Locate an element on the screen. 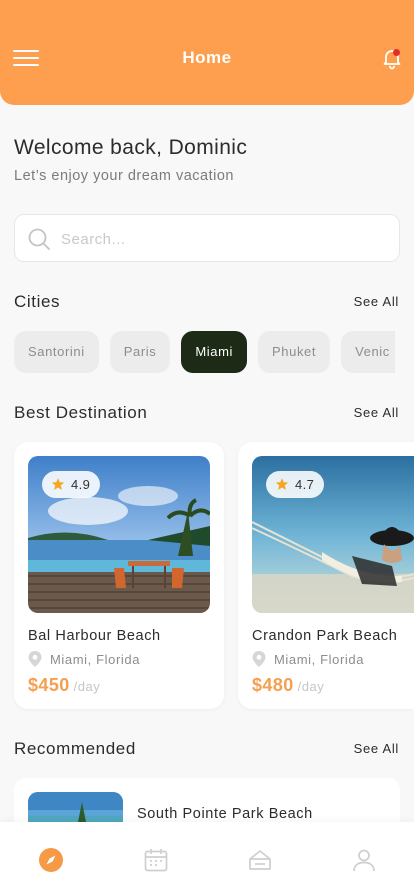 The height and width of the screenshot is (896, 414). welcome-subtitle: Let’s enjoy your dream vacation is located at coordinates (124, 176).